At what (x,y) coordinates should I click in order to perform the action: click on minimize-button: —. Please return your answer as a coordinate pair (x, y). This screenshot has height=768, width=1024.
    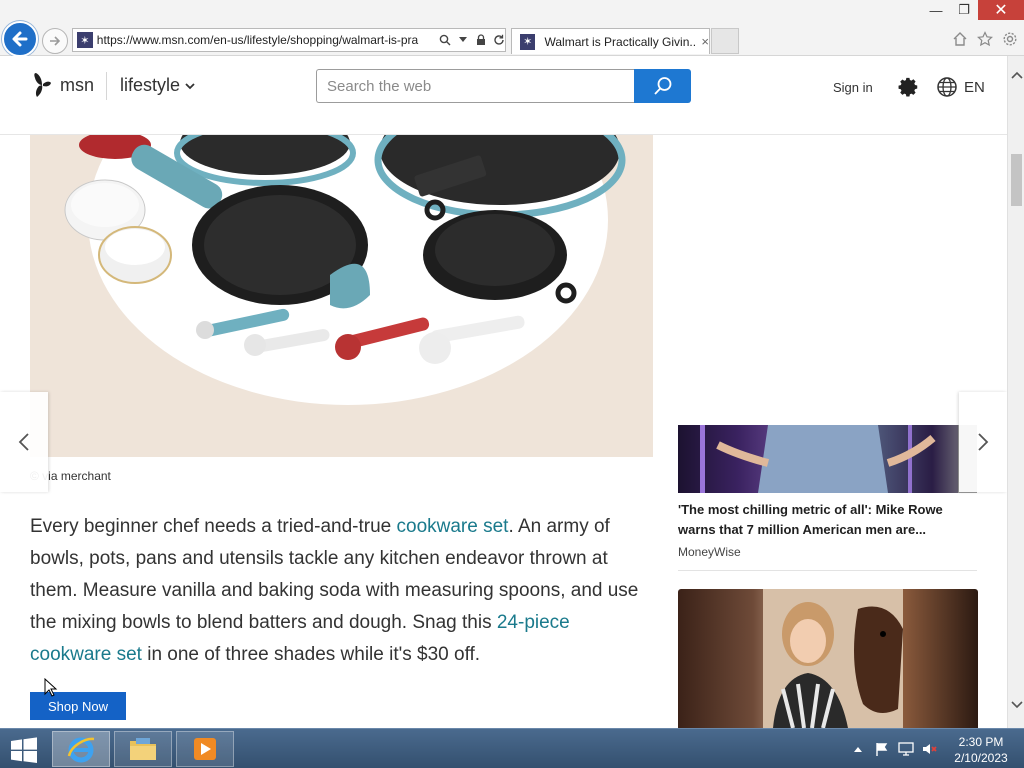
    Looking at the image, I should click on (936, 10).